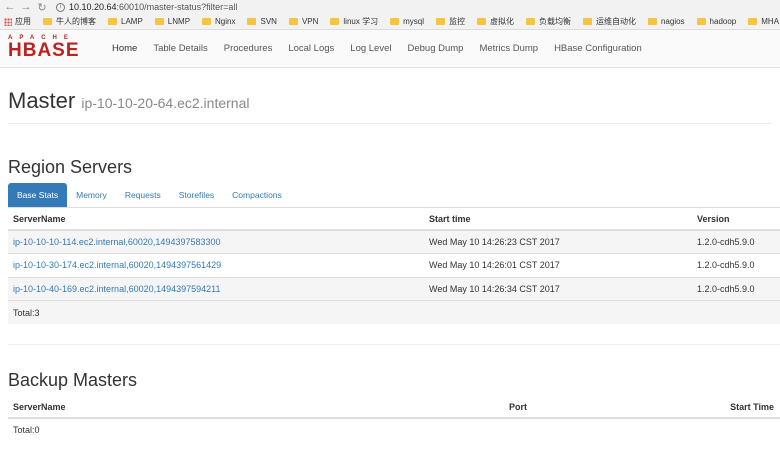 The height and width of the screenshot is (460, 780). Describe the element at coordinates (26, 7) in the screenshot. I see `forward-arrow-icon: →` at that location.